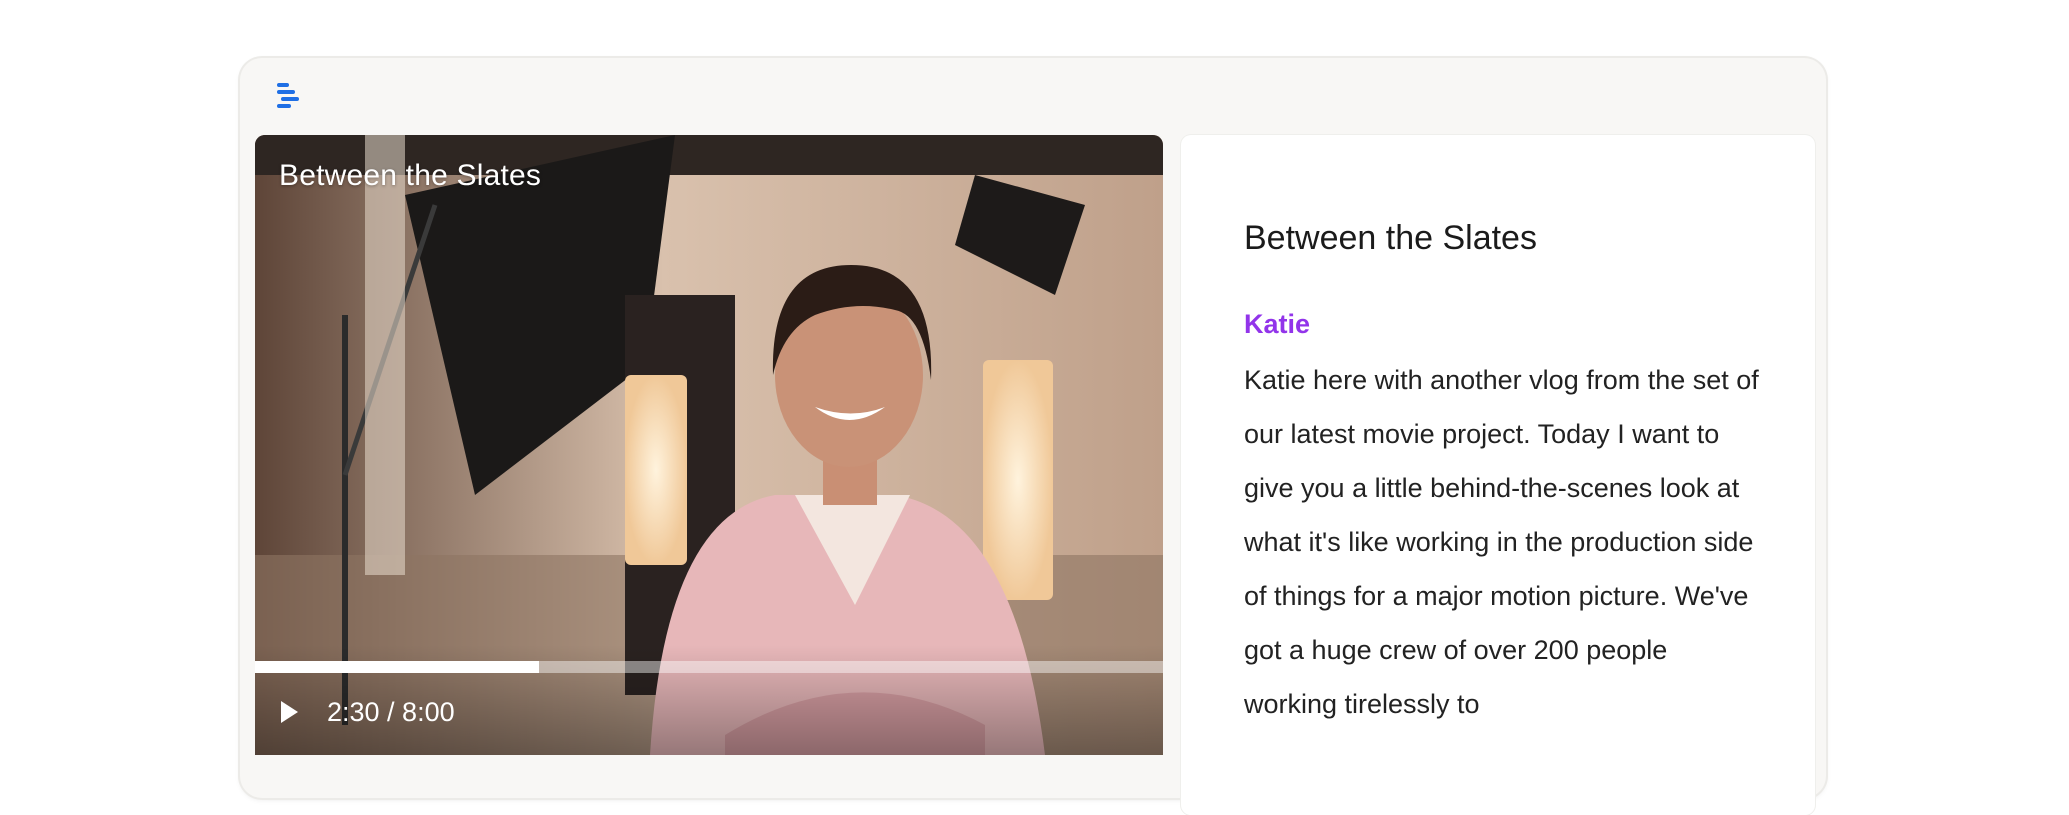 The height and width of the screenshot is (815, 2069). Describe the element at coordinates (1277, 324) in the screenshot. I see `author-name: Katie` at that location.